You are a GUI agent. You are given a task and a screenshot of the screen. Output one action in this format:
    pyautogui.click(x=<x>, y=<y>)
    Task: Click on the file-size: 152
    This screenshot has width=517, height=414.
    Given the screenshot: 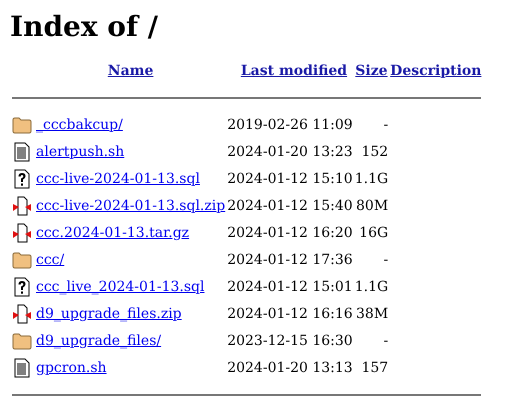 What is the action you would take?
    pyautogui.click(x=374, y=152)
    